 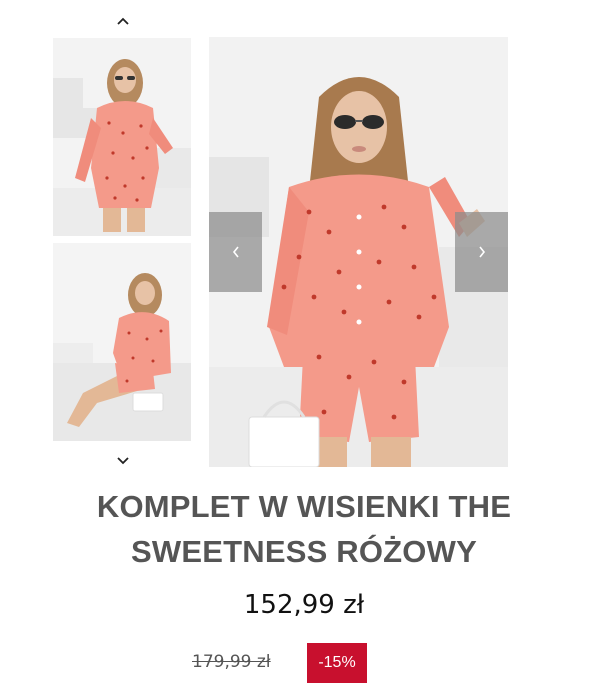 What do you see at coordinates (304, 551) in the screenshot?
I see `product-title-line-2: SWEETNESS RÓŻOWY` at bounding box center [304, 551].